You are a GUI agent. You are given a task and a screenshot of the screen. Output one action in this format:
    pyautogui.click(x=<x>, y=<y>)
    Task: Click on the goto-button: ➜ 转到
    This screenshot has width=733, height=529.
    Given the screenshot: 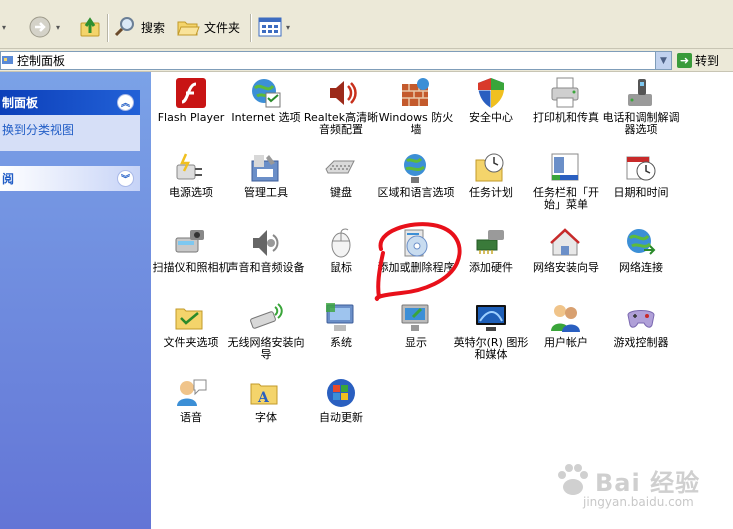 What is the action you would take?
    pyautogui.click(x=698, y=60)
    